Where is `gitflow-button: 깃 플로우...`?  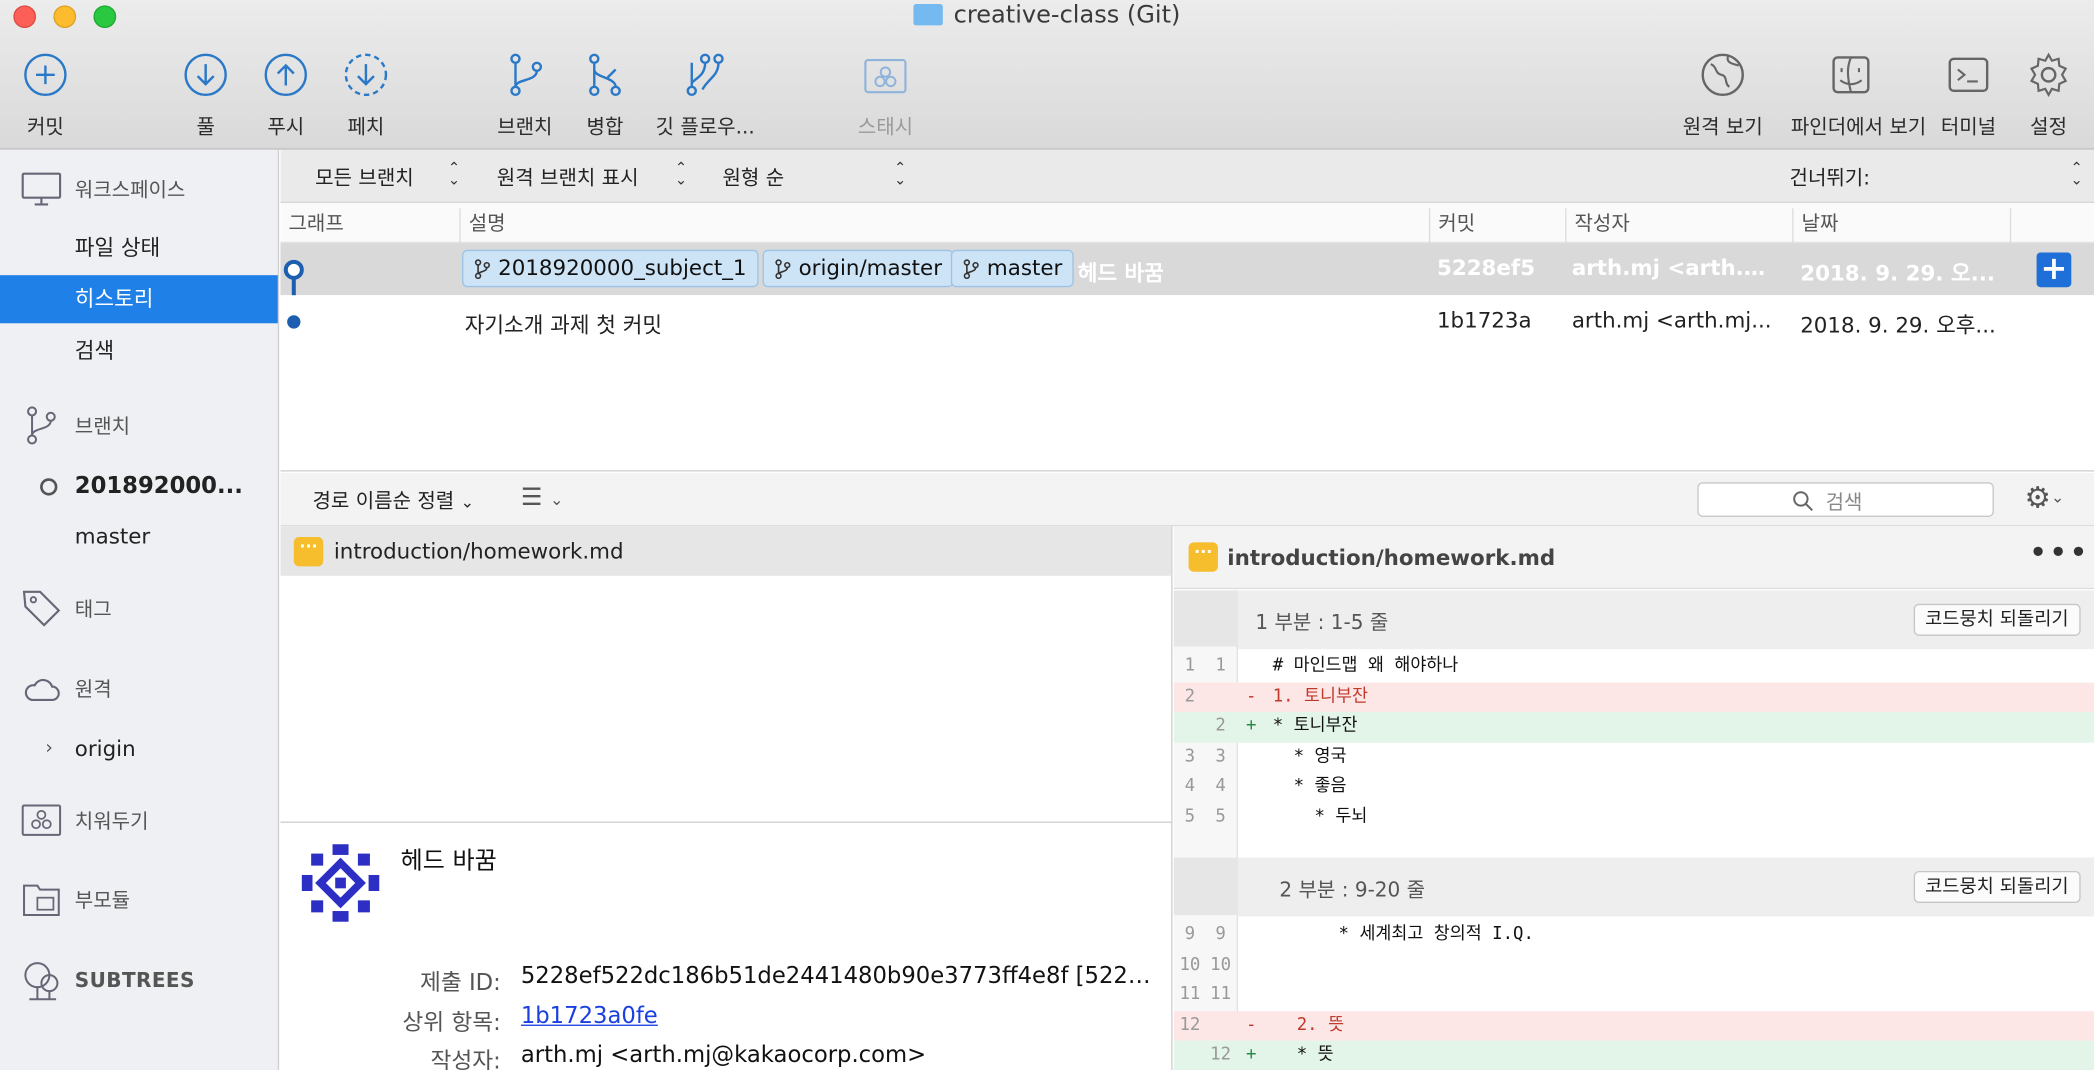
gitflow-button: 깃 플로우... is located at coordinates (705, 96).